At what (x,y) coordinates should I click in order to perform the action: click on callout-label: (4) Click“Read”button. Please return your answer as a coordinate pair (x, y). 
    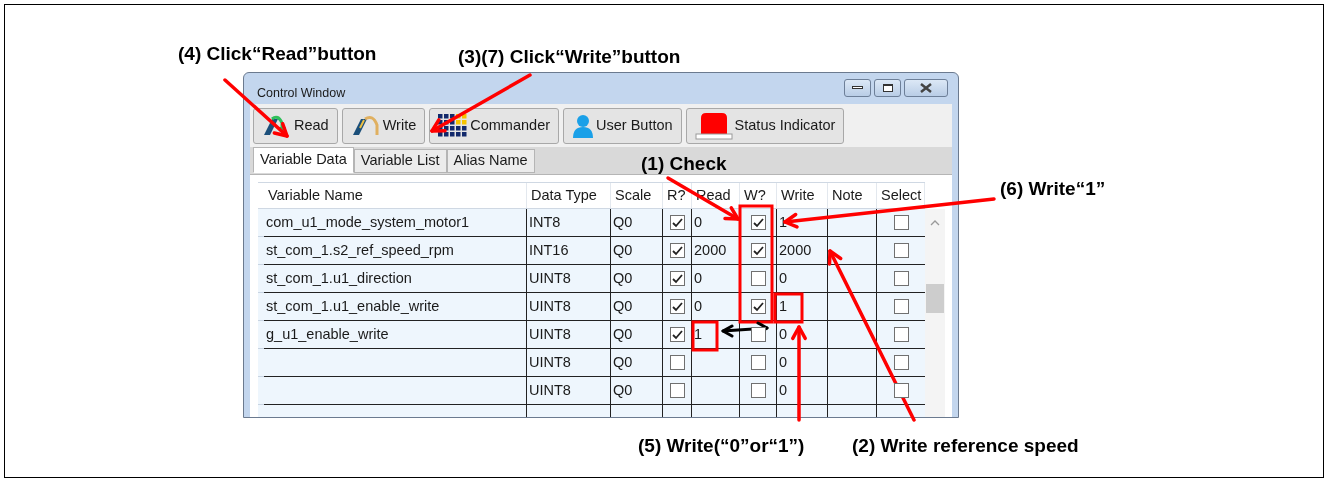
    Looking at the image, I should click on (277, 54).